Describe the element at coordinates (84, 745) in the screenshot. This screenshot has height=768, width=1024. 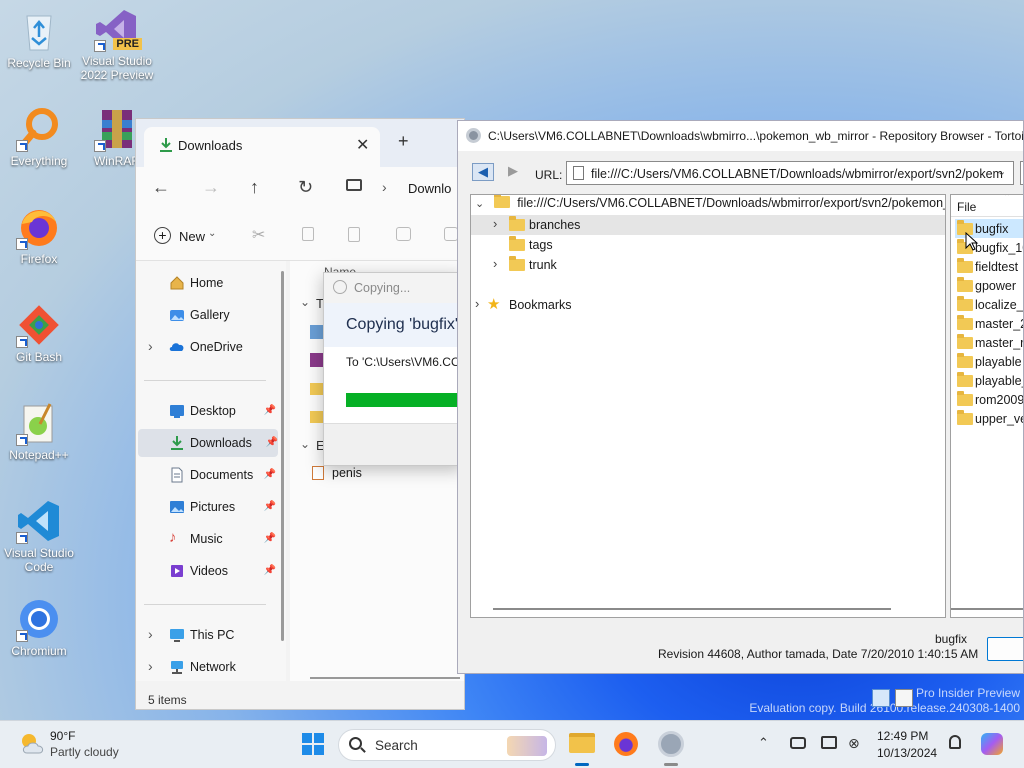
I see `weather-widget: 90°F Partly cloudy` at that location.